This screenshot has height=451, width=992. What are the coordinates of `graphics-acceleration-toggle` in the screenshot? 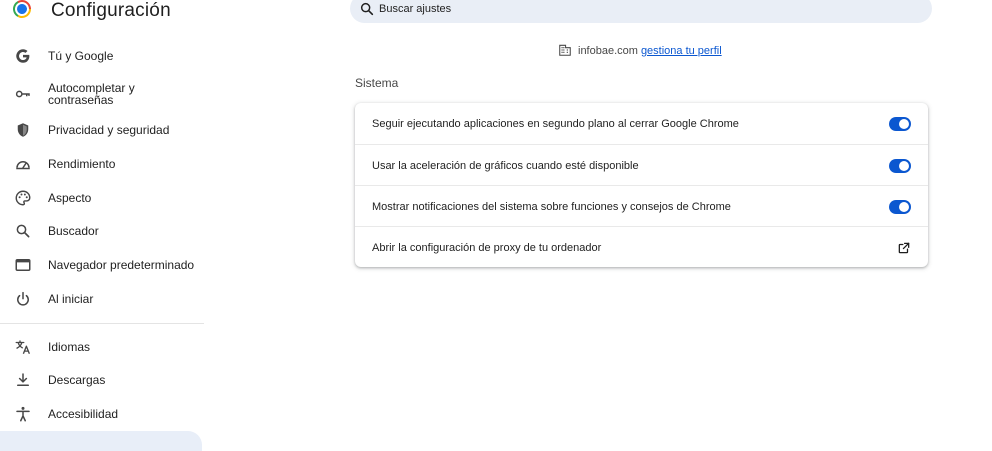 It's located at (900, 165).